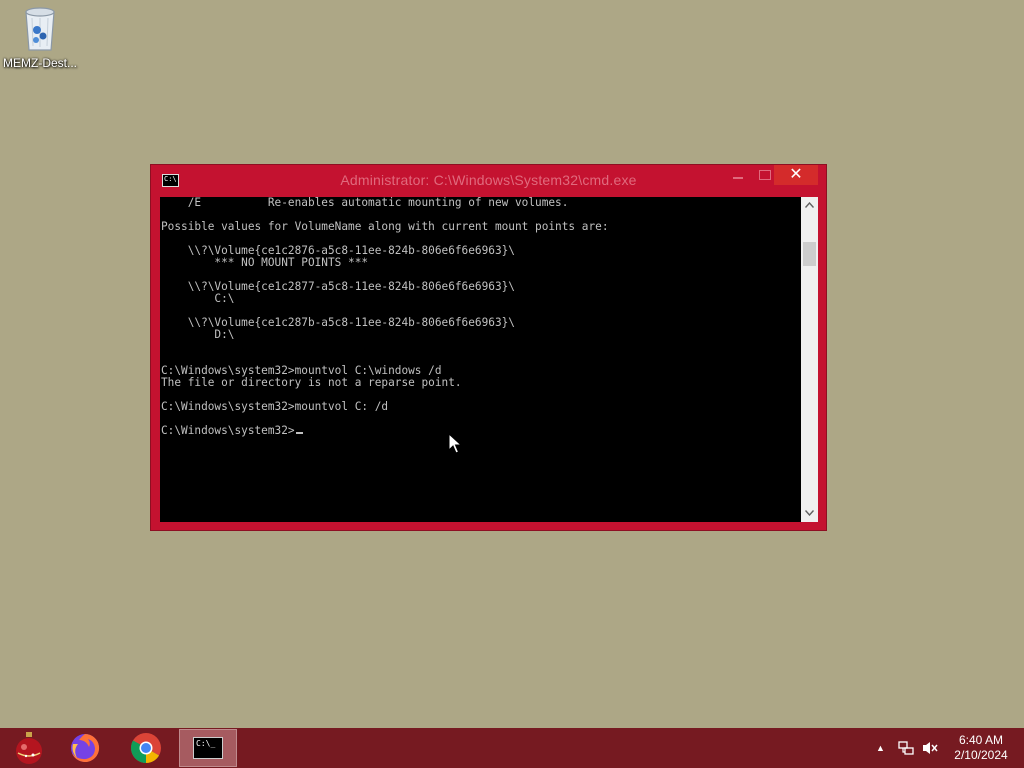 This screenshot has width=1024, height=768. Describe the element at coordinates (40, 29) in the screenshot. I see `recycle-bin-icon` at that location.